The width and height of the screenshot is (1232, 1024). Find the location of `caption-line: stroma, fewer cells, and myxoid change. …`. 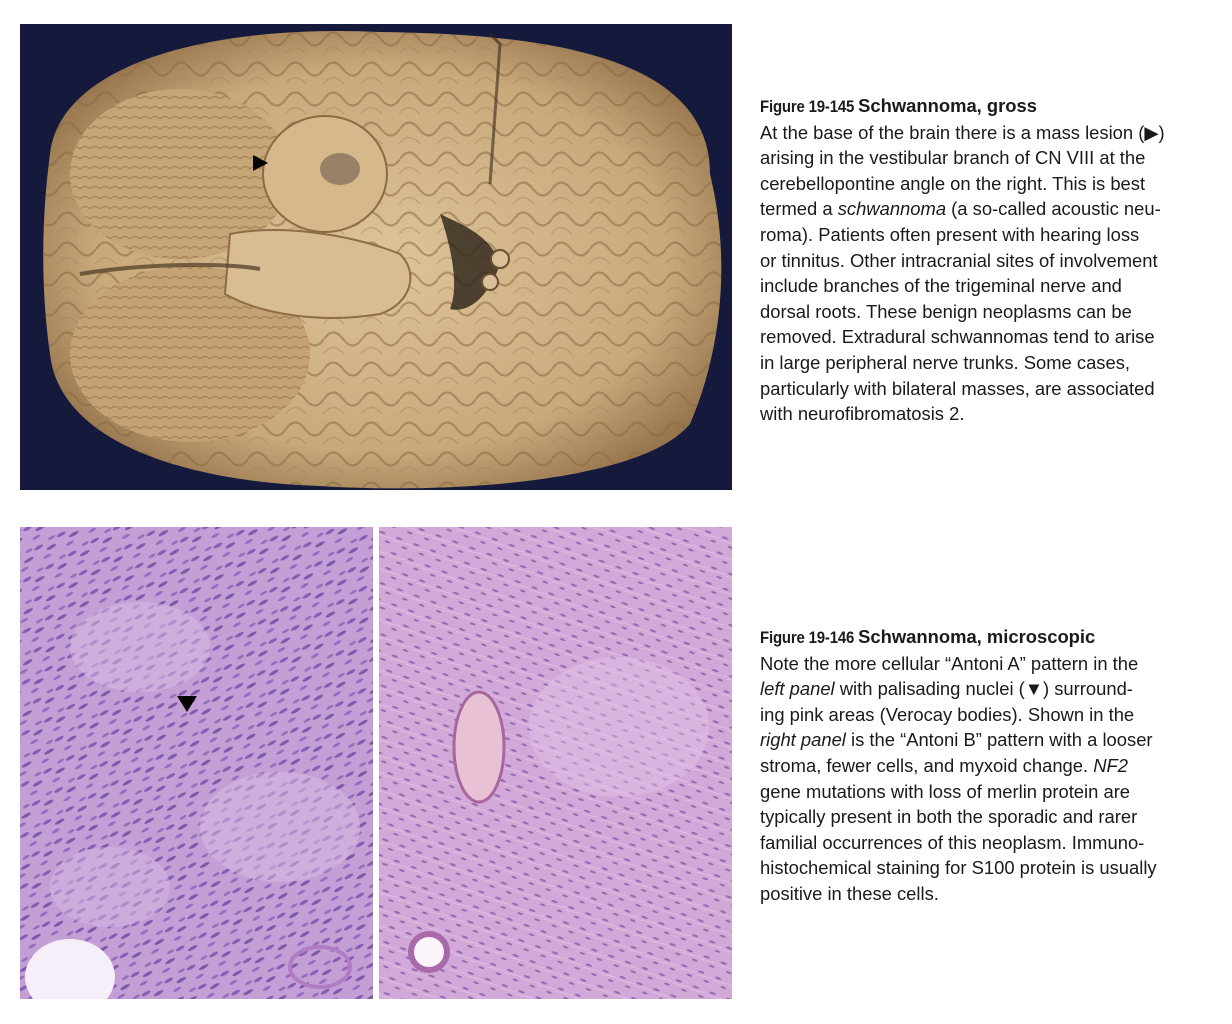

caption-line: stroma, fewer cells, and myxoid change. … is located at coordinates (944, 765).